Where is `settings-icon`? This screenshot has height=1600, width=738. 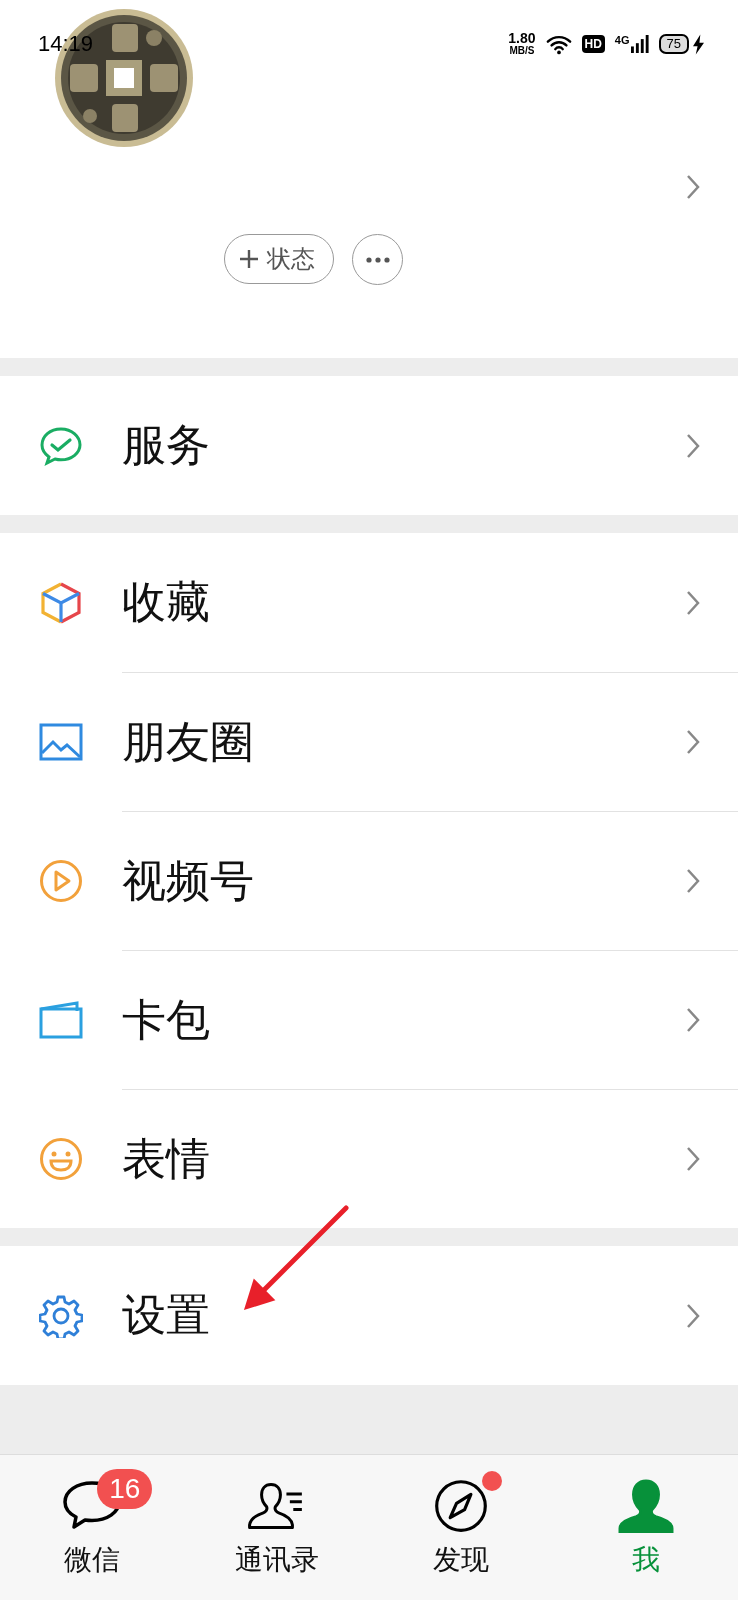
settings-icon is located at coordinates (61, 1315).